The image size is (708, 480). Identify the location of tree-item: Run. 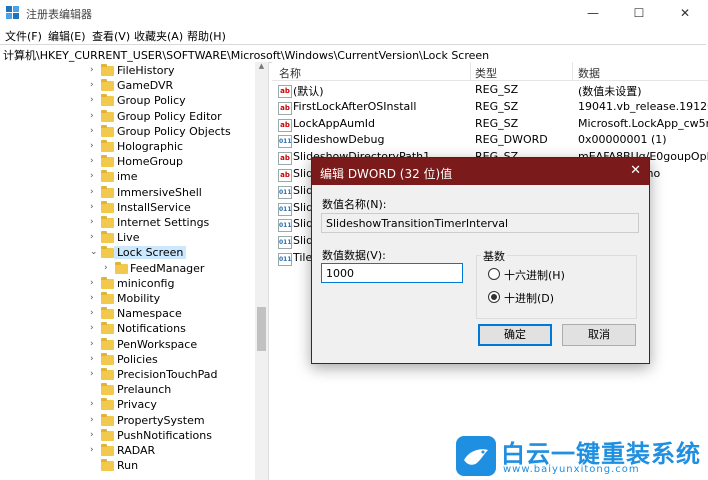
(127, 466).